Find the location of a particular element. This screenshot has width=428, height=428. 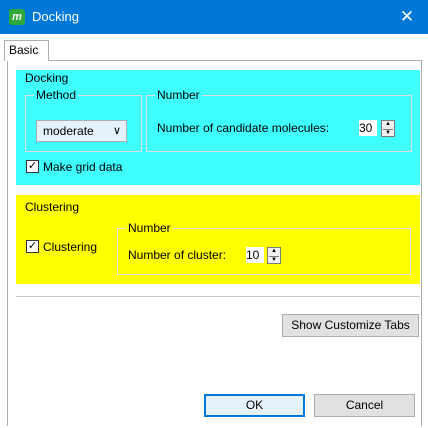

title-bar: m Docking ✕ is located at coordinates (214, 17).